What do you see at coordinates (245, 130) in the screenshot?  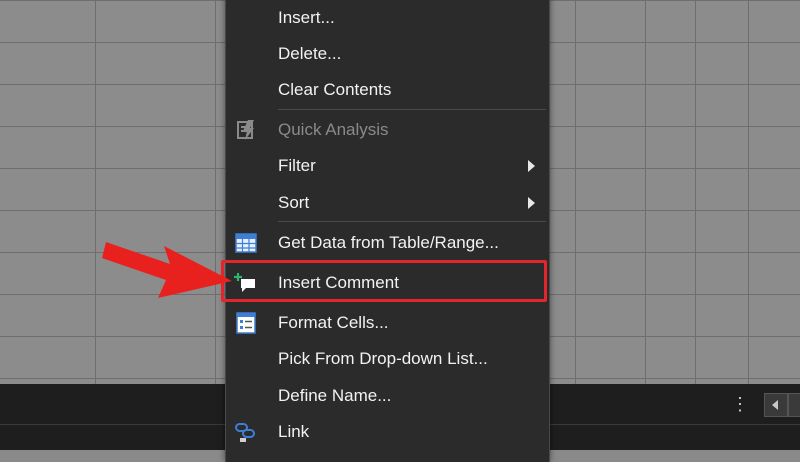 I see `quick-analysis-icon` at bounding box center [245, 130].